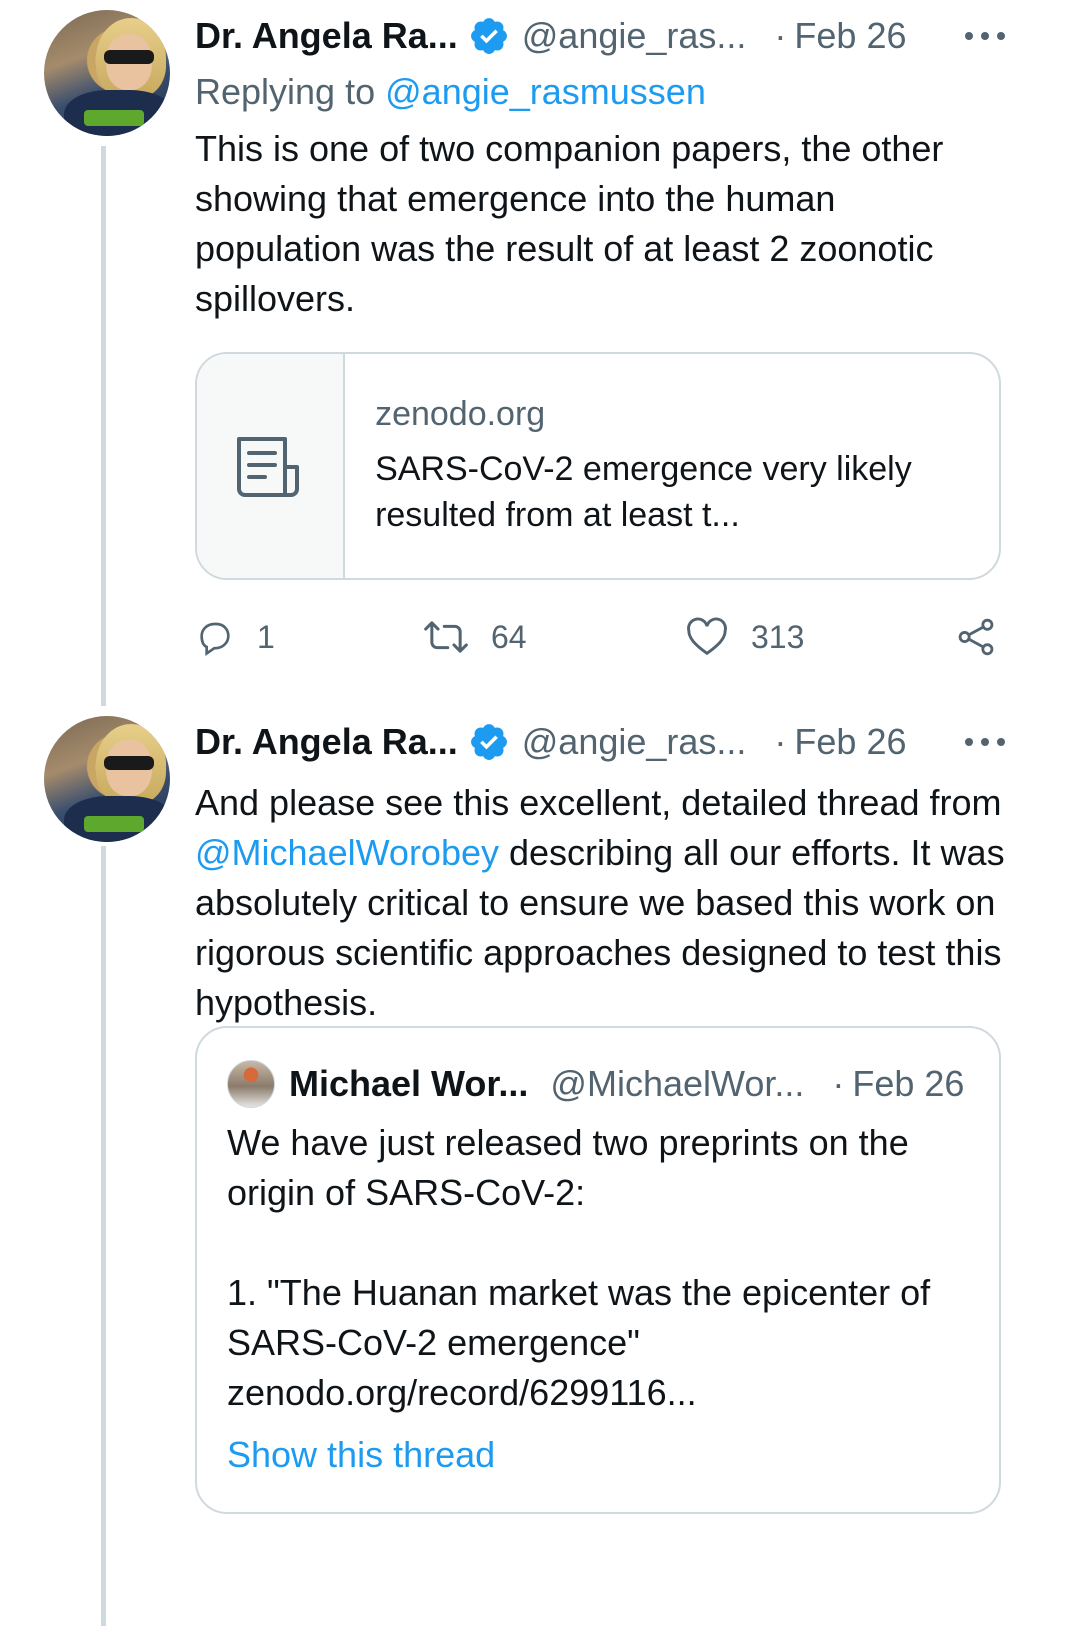 The height and width of the screenshot is (1626, 1080). I want to click on share-button, so click(987, 637).